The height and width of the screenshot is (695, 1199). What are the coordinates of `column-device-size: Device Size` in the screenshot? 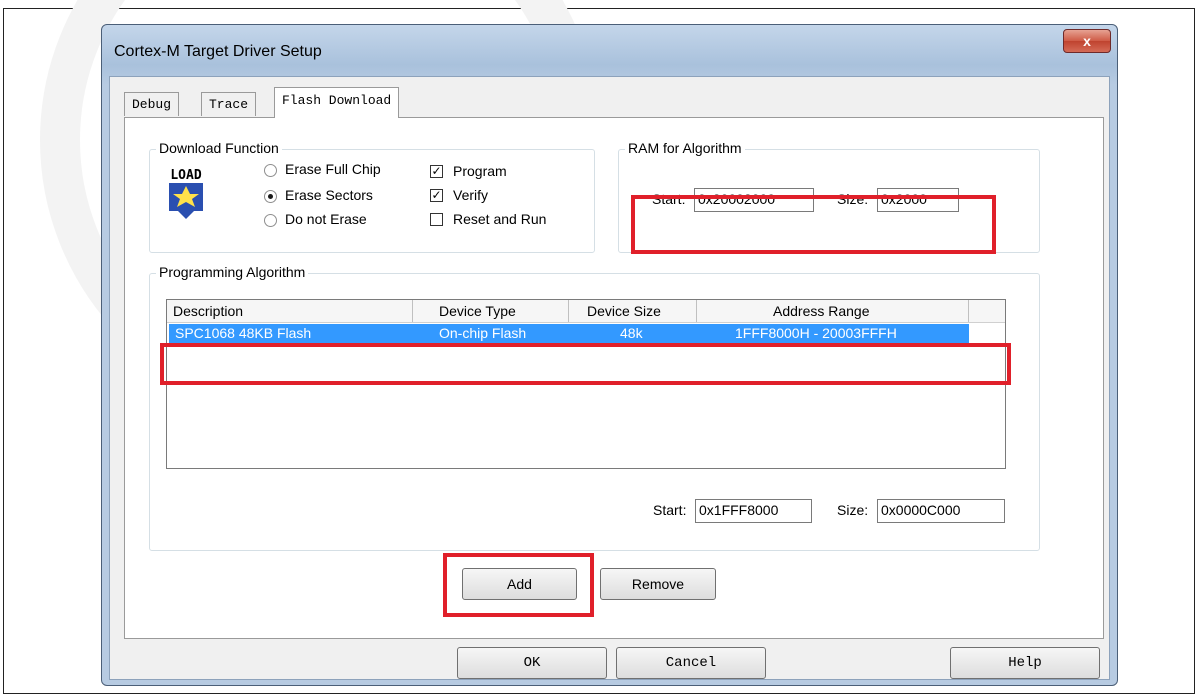 It's located at (633, 311).